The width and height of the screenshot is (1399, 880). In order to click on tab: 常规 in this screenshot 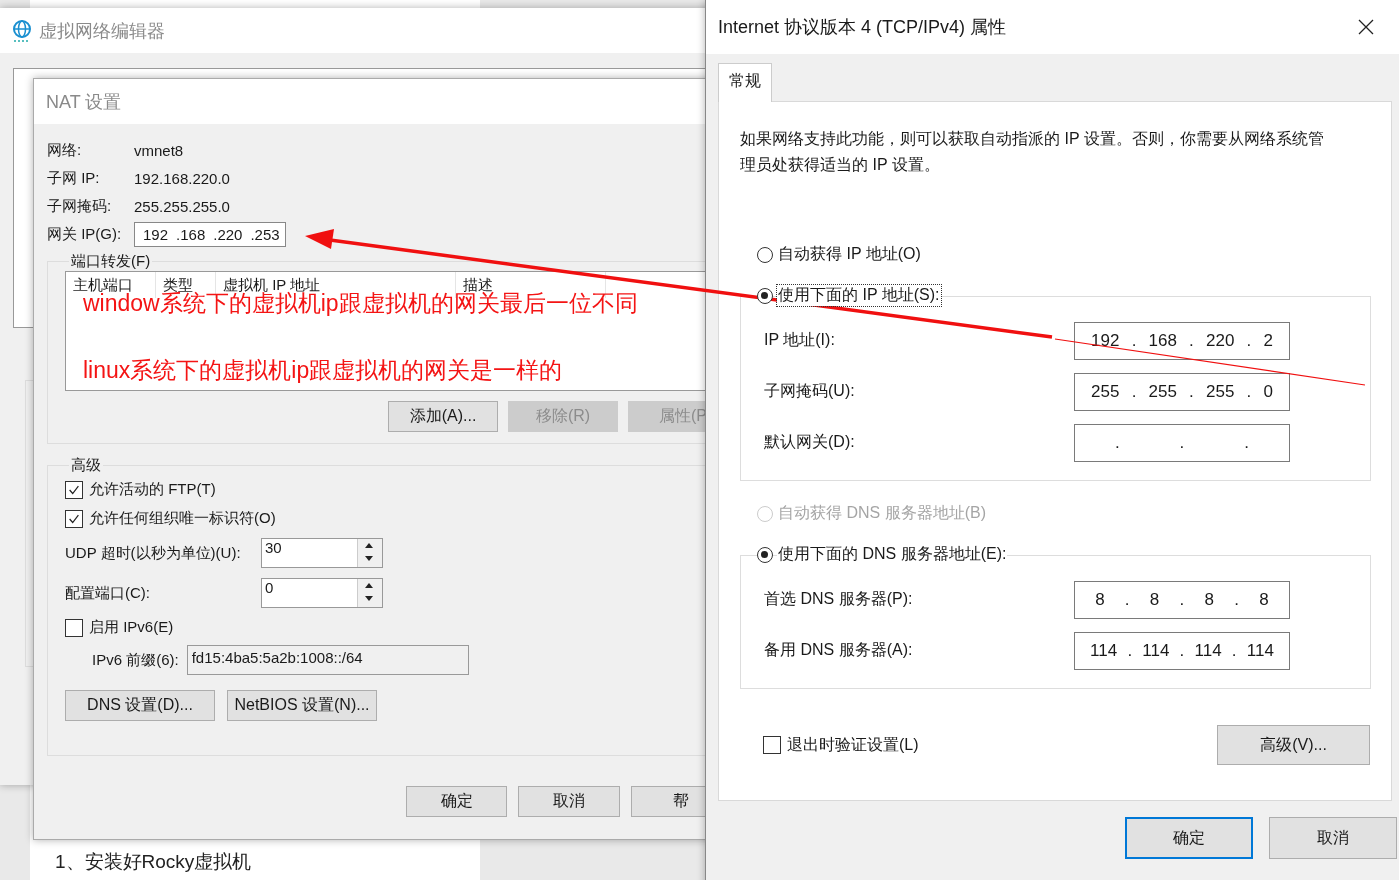, I will do `click(745, 82)`.